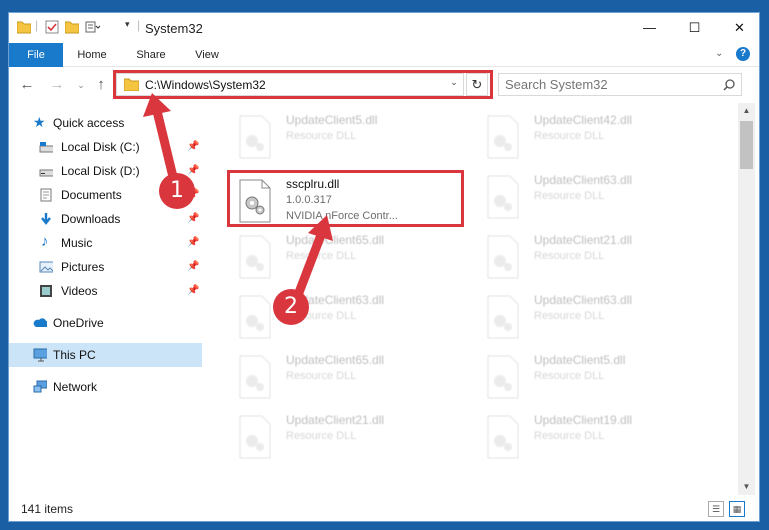 The image size is (769, 530). Describe the element at coordinates (238, 200) in the screenshot. I see `annotation-arrows` at that location.